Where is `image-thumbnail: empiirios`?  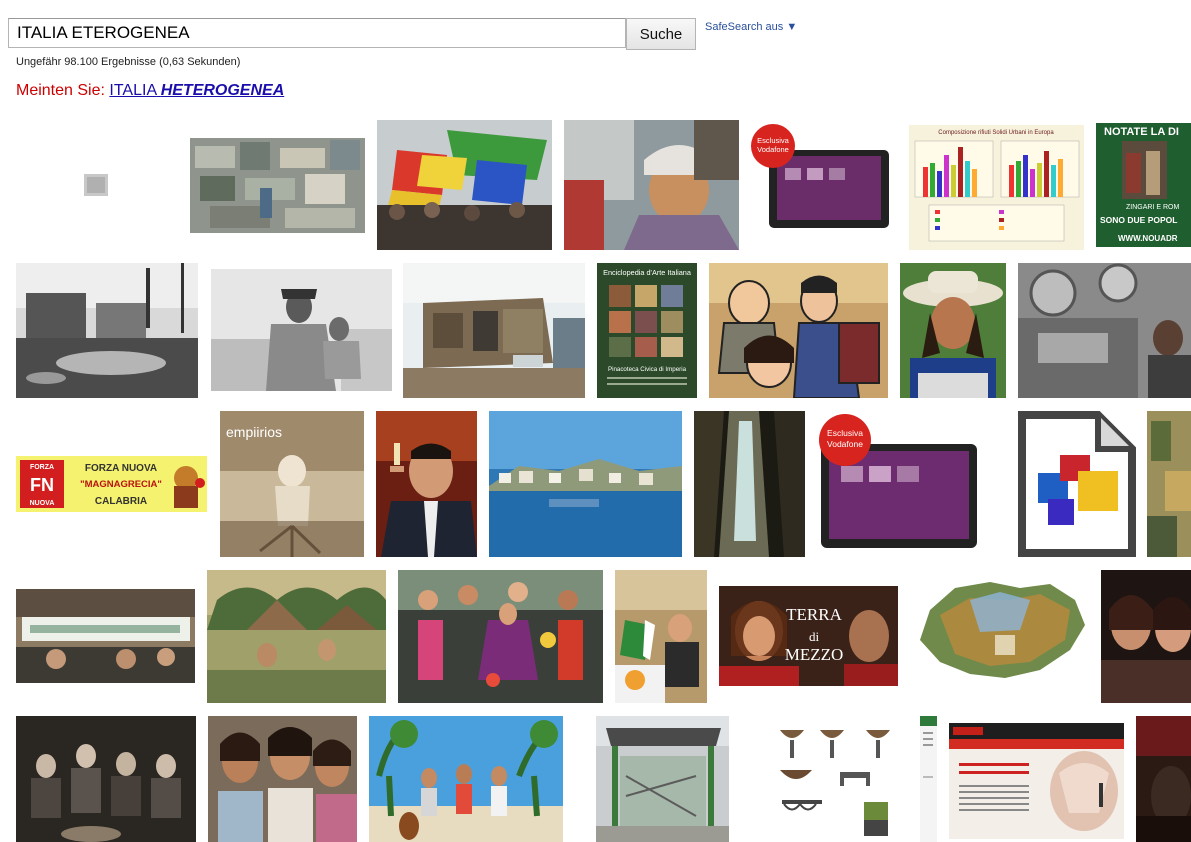 image-thumbnail: empiirios is located at coordinates (292, 484).